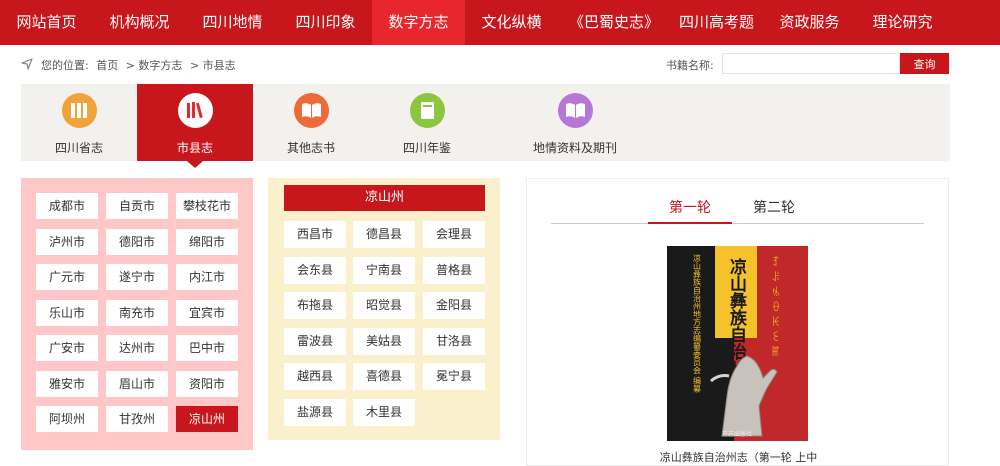  What do you see at coordinates (46, 22) in the screenshot?
I see `nav-item-1: 网站首页` at bounding box center [46, 22].